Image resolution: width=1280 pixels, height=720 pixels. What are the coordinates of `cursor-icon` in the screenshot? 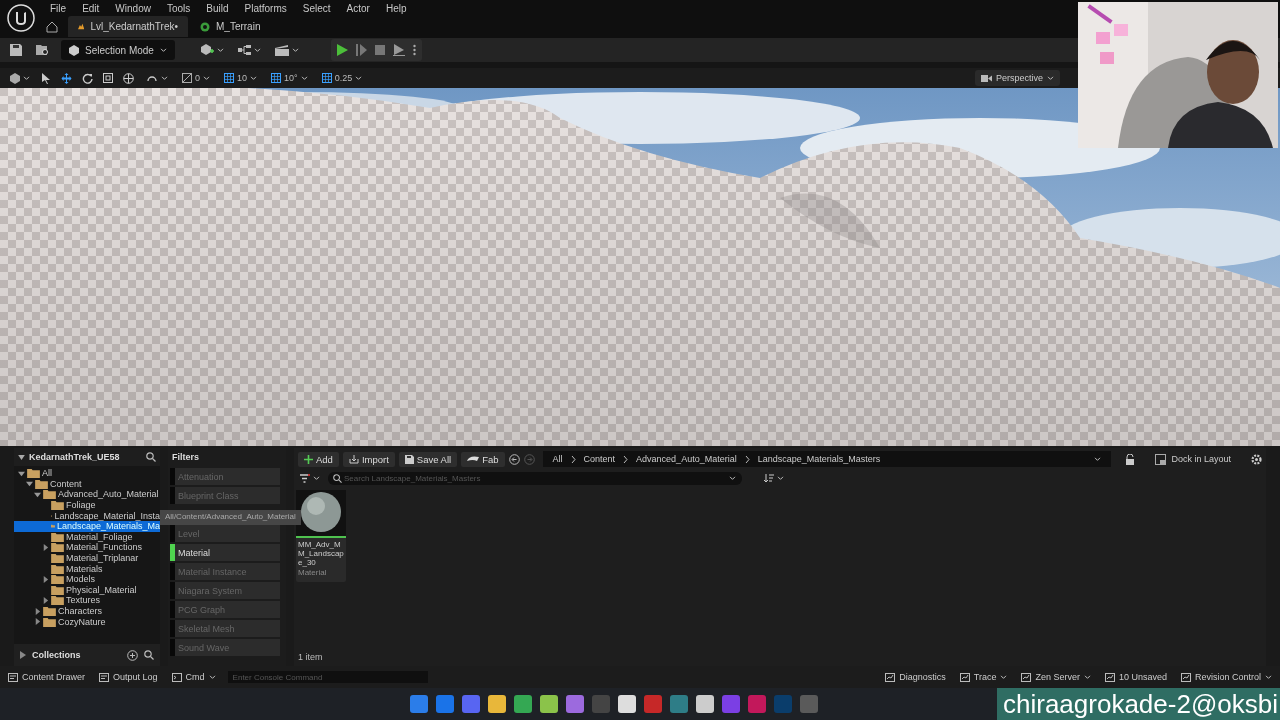 It's located at (46, 78).